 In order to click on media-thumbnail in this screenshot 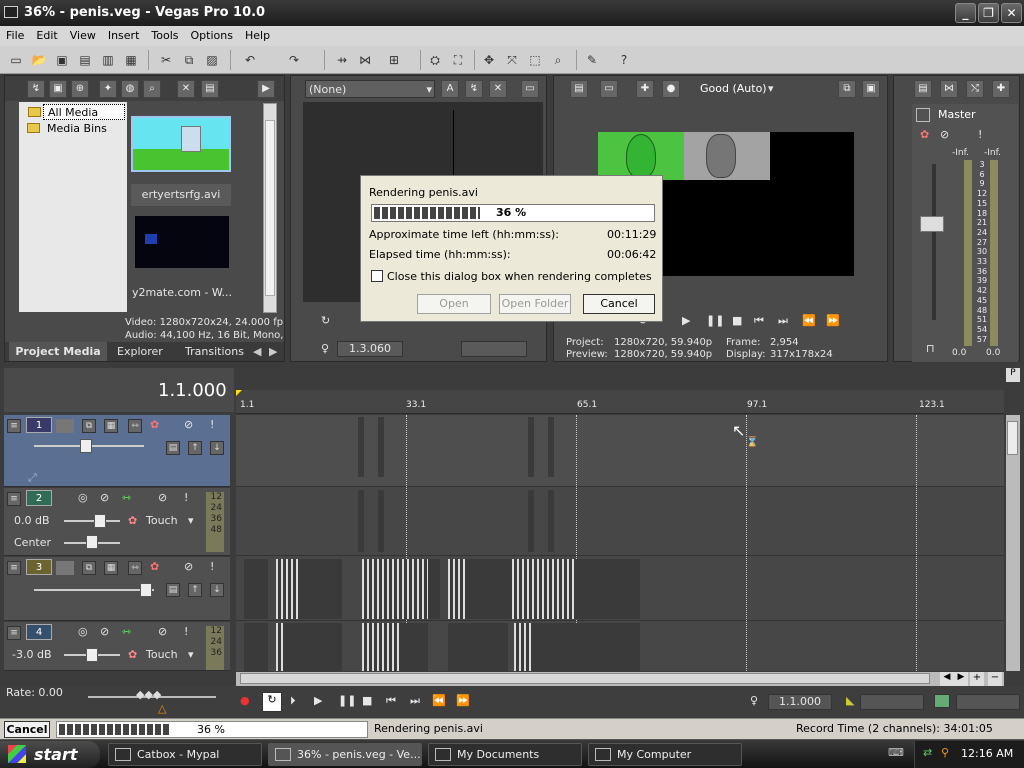, I will do `click(182, 242)`.